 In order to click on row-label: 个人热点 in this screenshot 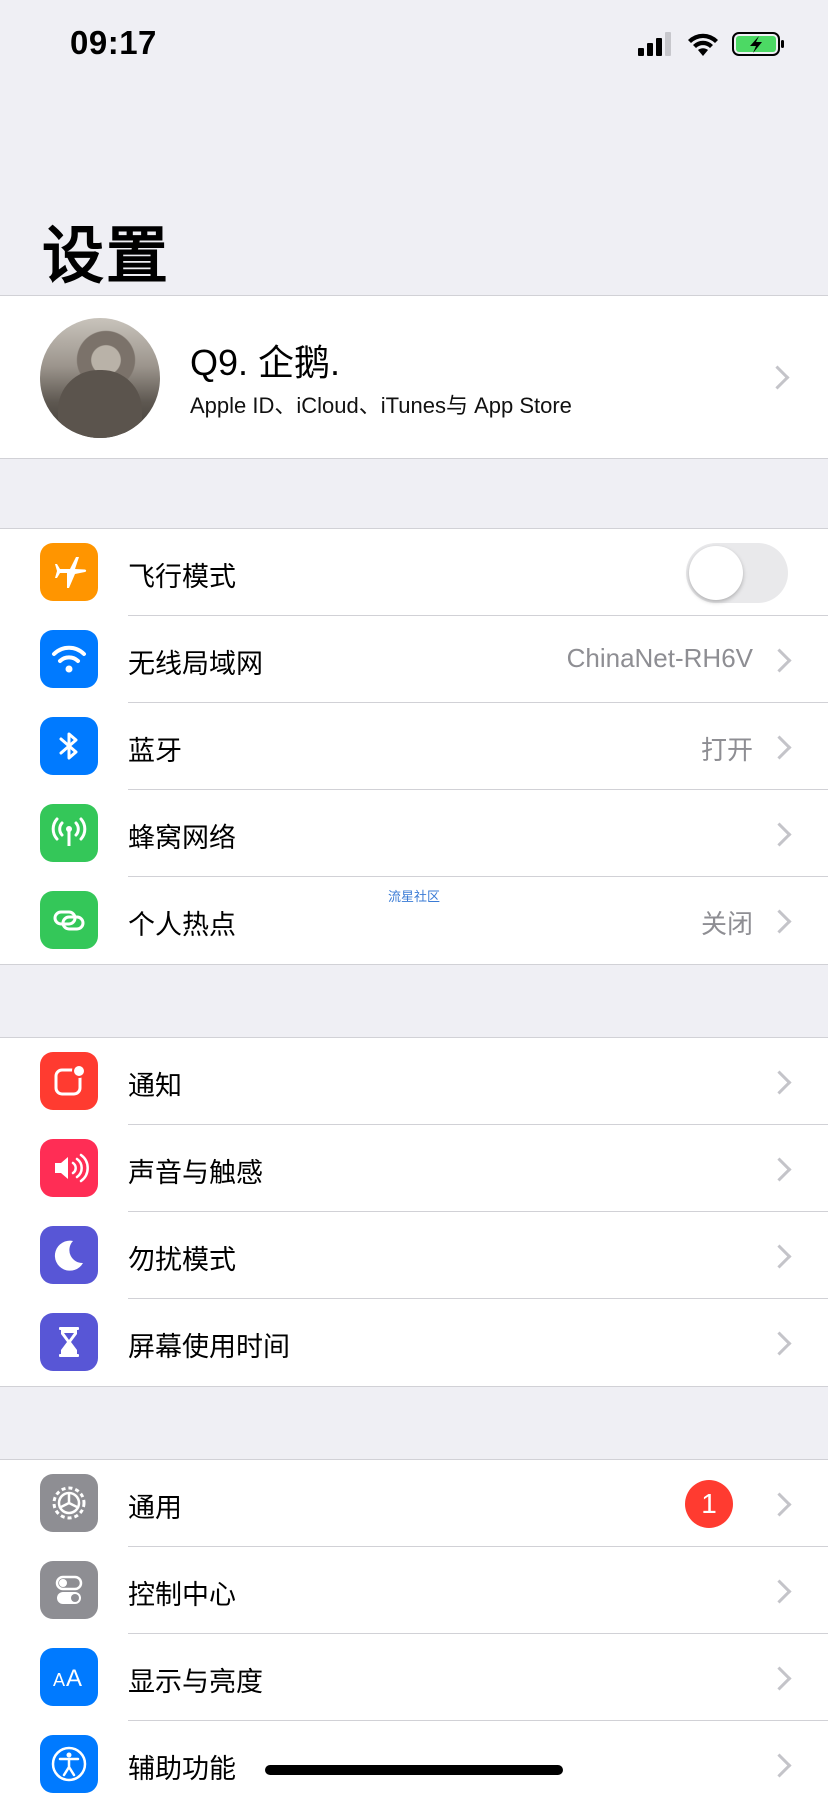, I will do `click(182, 925)`.